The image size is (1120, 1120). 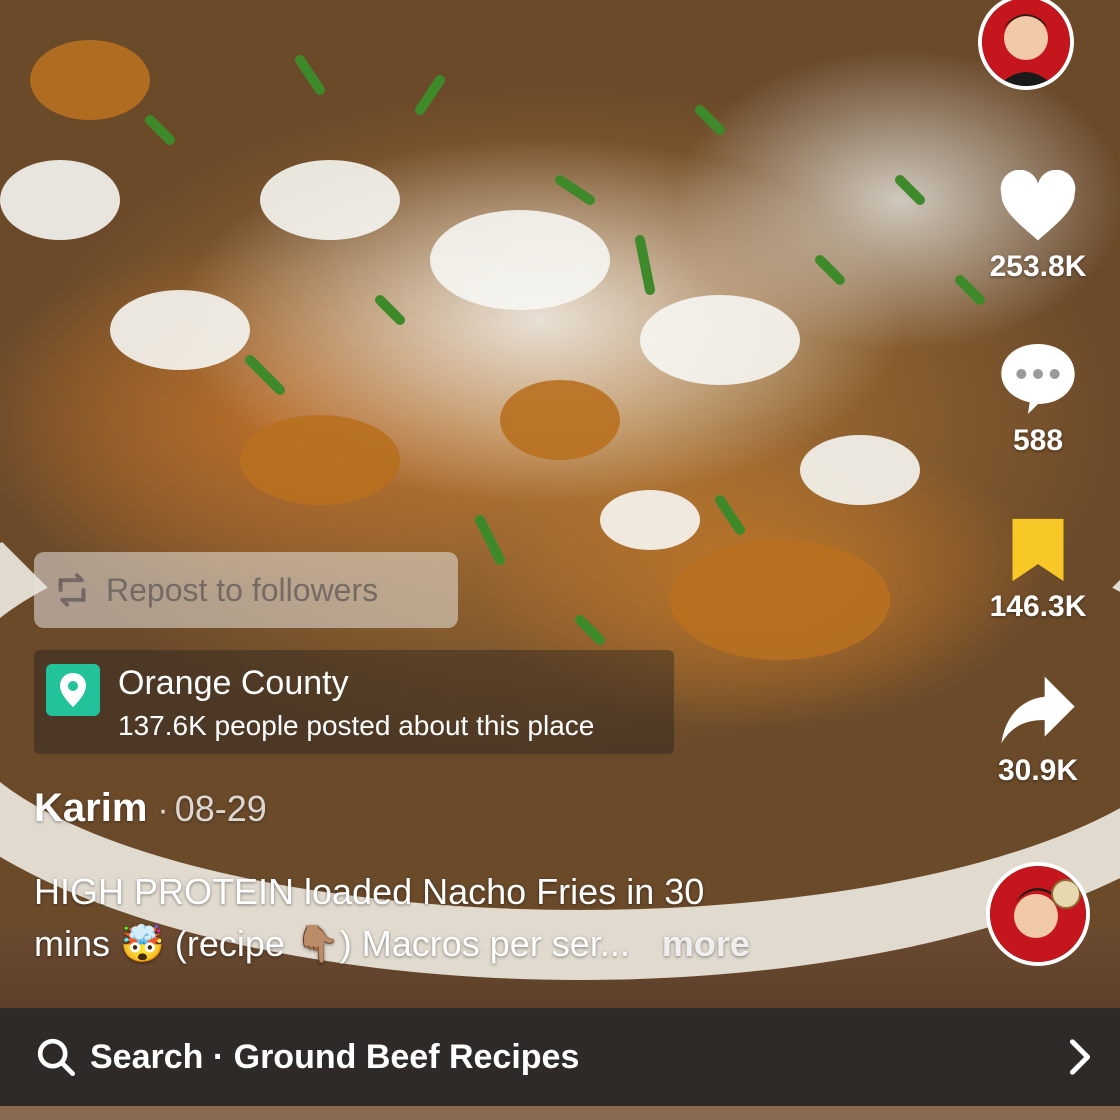 I want to click on bookmark-count: 146.3K, so click(x=1038, y=606).